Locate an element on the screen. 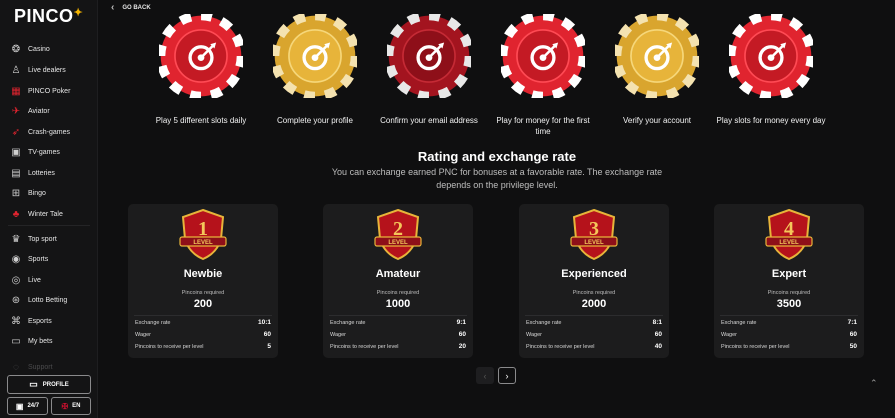 The image size is (895, 418). sidebar-item-lotto-betting: ⊛ Lotto Betting is located at coordinates (39, 300).